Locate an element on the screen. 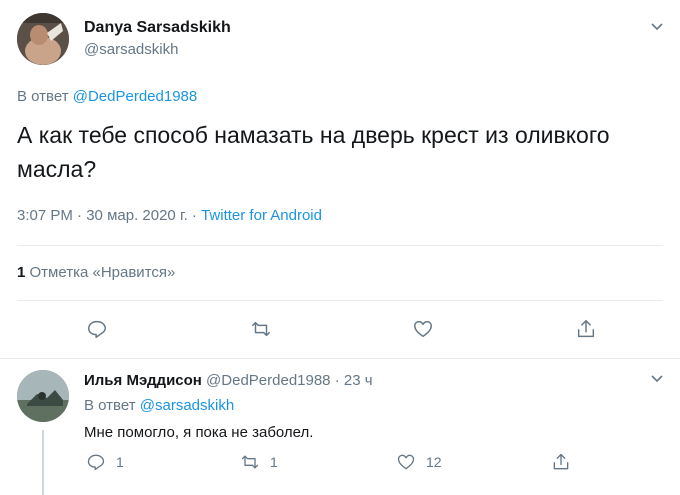 The image size is (680, 495). retweet-button is located at coordinates (261, 329).